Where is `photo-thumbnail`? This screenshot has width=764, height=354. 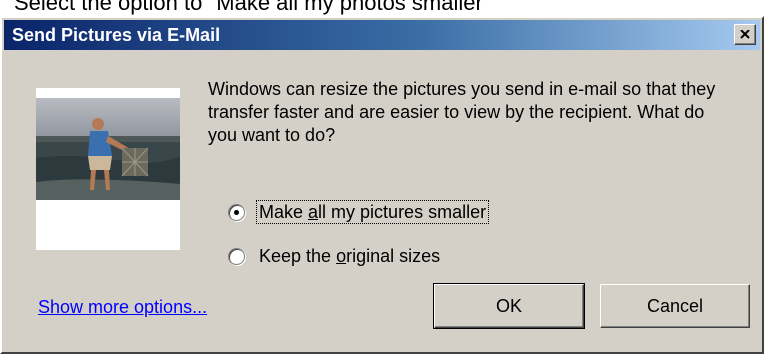 photo-thumbnail is located at coordinates (108, 149).